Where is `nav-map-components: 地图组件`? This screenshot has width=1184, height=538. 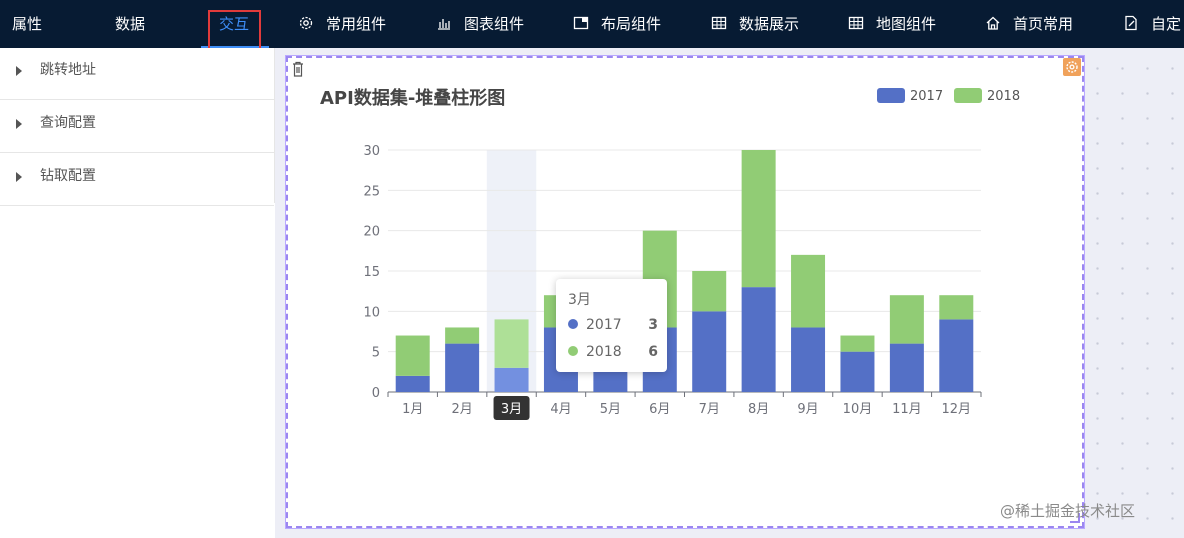 nav-map-components: 地图组件 is located at coordinates (892, 24).